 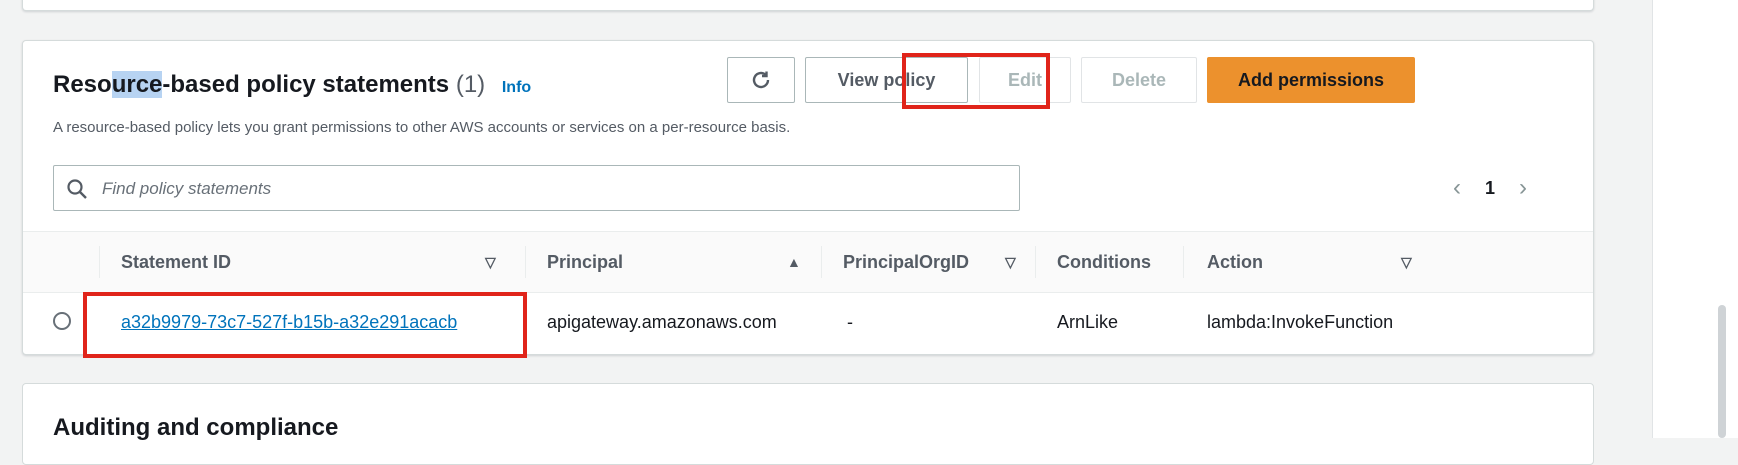 What do you see at coordinates (1025, 80) in the screenshot?
I see `edit-button: Edit` at bounding box center [1025, 80].